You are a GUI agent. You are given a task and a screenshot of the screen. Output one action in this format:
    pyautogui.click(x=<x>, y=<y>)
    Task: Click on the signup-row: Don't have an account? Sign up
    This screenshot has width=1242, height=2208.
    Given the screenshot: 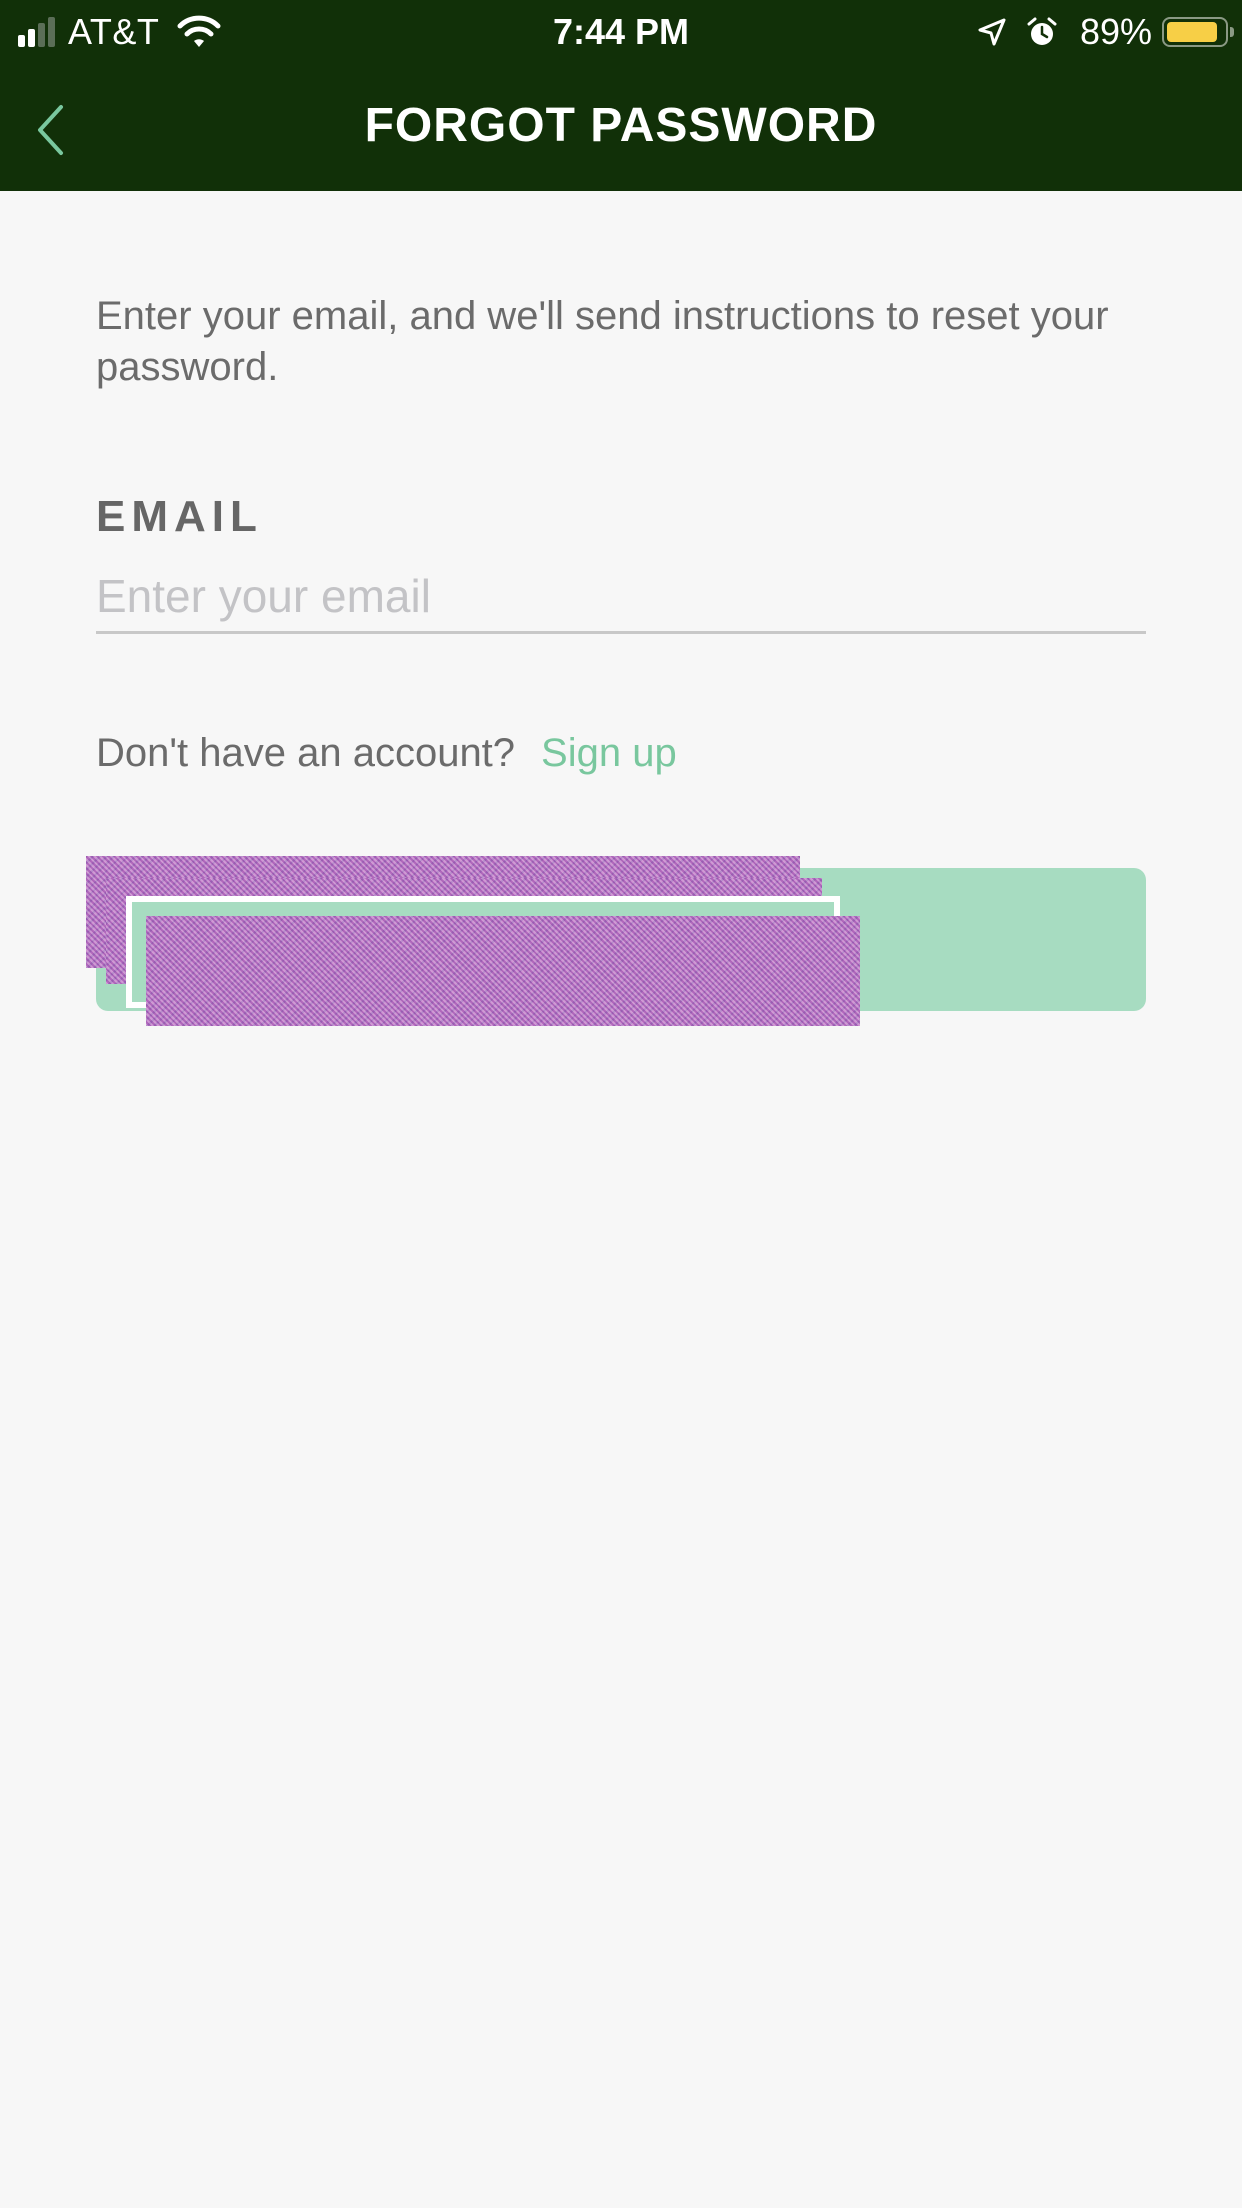 What is the action you would take?
    pyautogui.click(x=386, y=753)
    